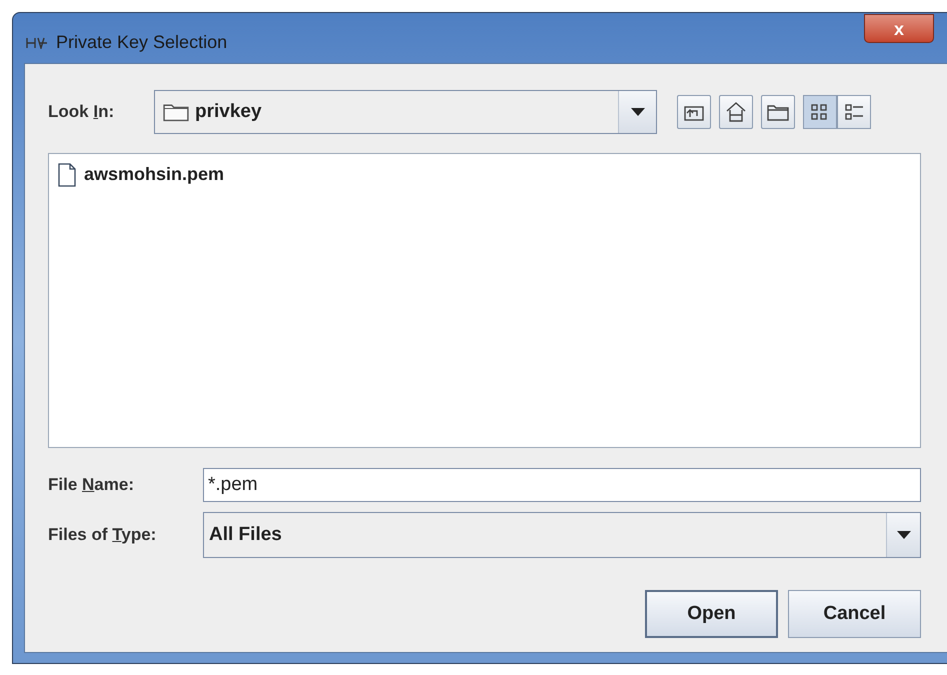 The image size is (947, 675). What do you see at coordinates (562, 535) in the screenshot?
I see `file-type-dropdown: All Files` at bounding box center [562, 535].